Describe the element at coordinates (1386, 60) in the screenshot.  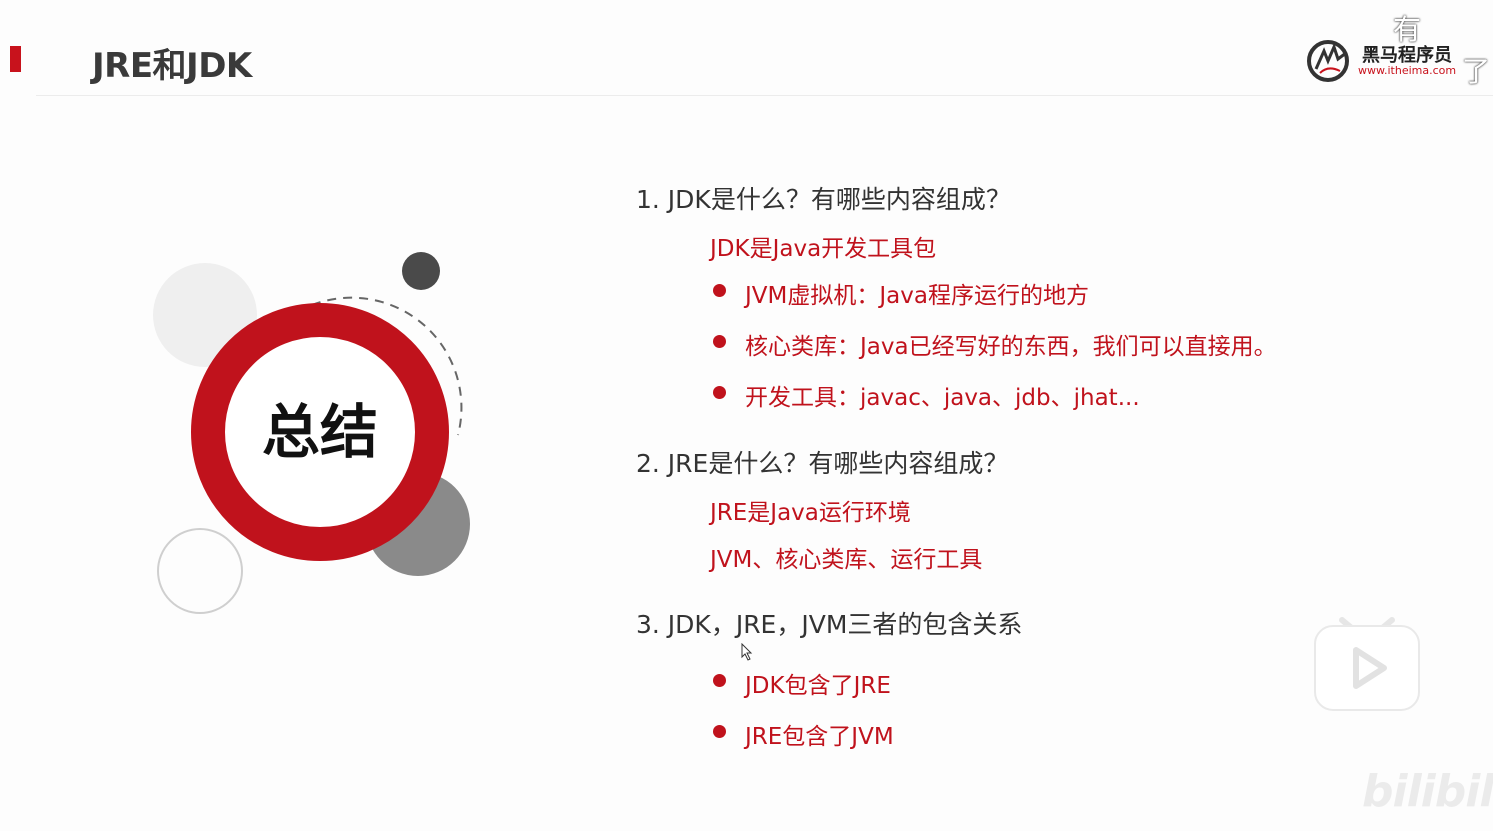
I see `itheima-logo: 黑马程序员 www.itheima.com` at that location.